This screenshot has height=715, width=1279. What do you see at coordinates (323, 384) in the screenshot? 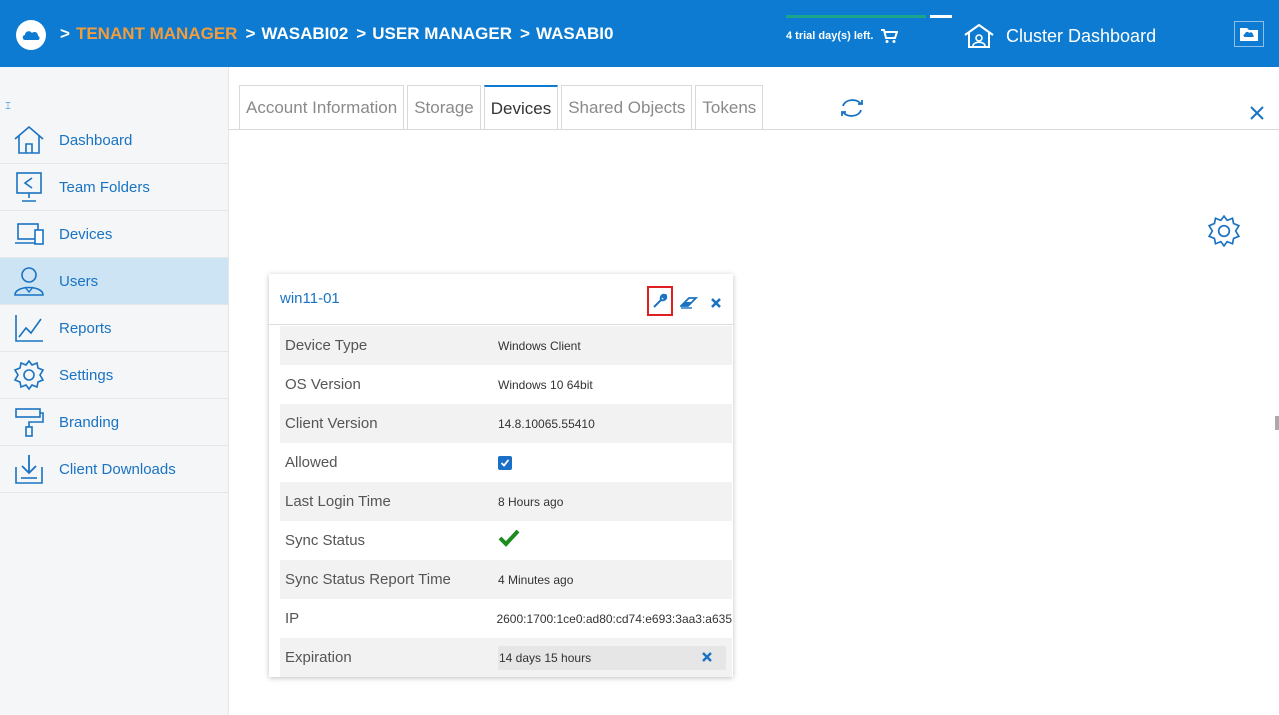
I see `os-version-label: OS Version` at bounding box center [323, 384].